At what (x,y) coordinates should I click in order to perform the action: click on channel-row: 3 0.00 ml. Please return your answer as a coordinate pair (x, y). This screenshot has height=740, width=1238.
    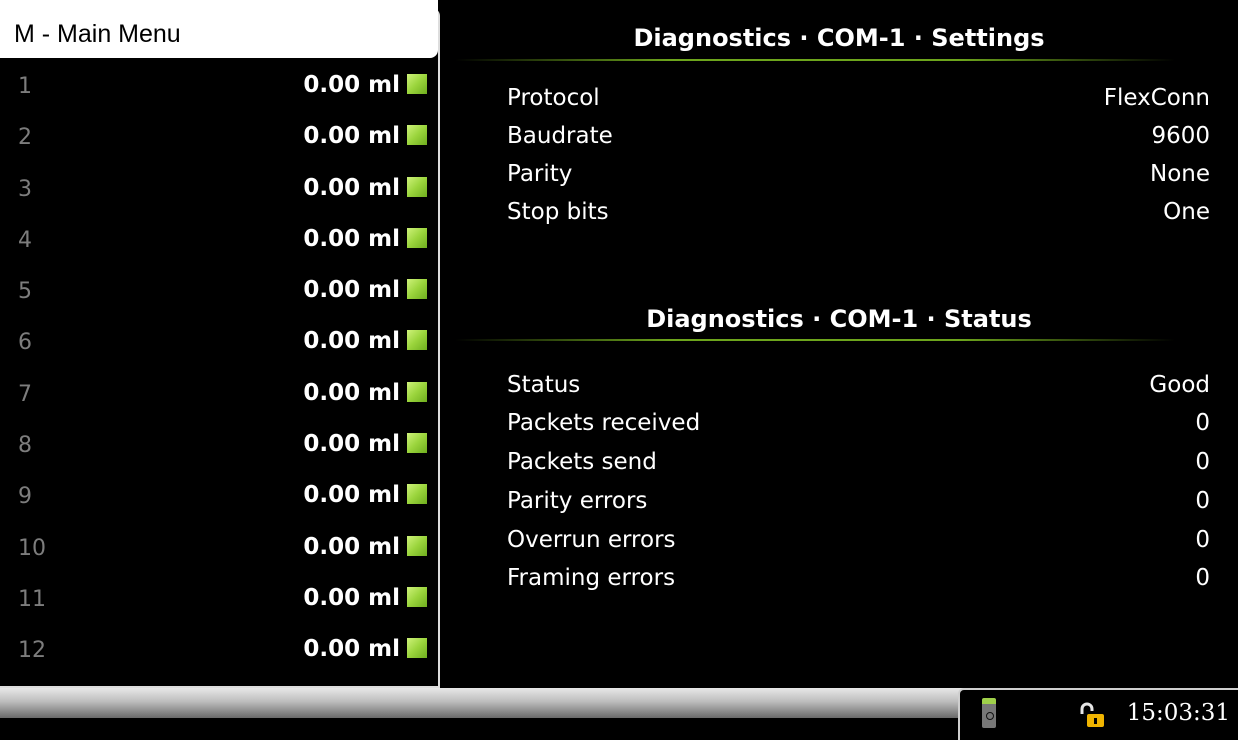
    Looking at the image, I should click on (220, 188).